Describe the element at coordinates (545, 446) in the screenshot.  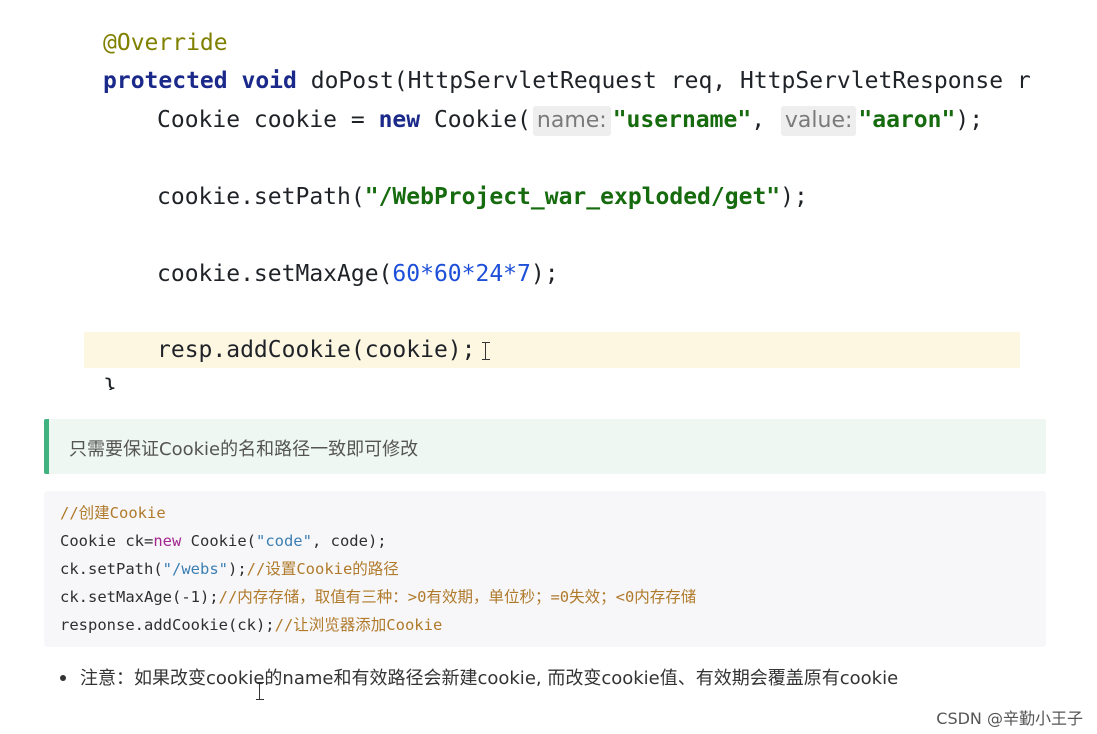
I see `note-blockquote: 只需要保证Cookie的名和路径一致即可修改` at that location.